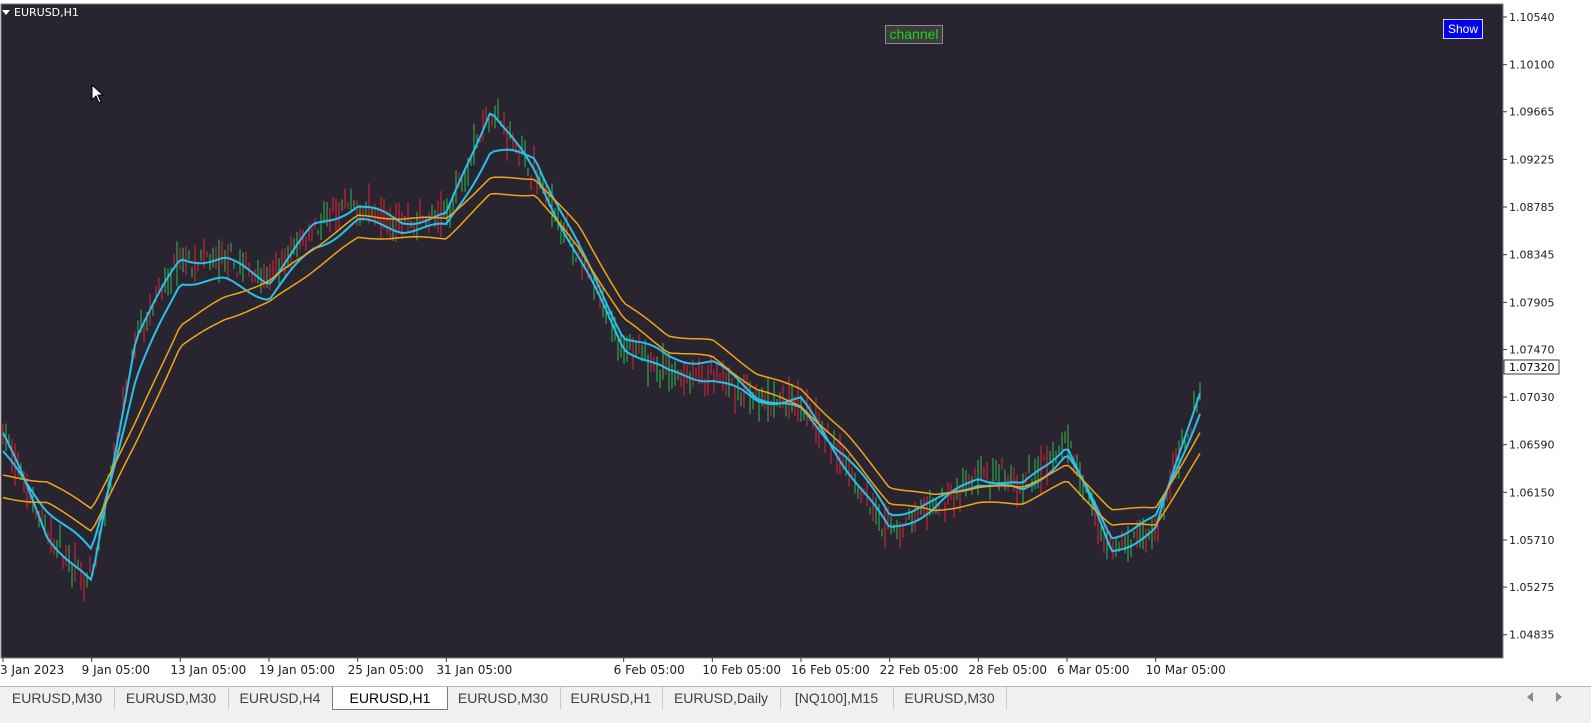 This screenshot has width=1591, height=723. Describe the element at coordinates (116, 670) in the screenshot. I see `x-tick-label: 9 Jan 05:00` at that location.